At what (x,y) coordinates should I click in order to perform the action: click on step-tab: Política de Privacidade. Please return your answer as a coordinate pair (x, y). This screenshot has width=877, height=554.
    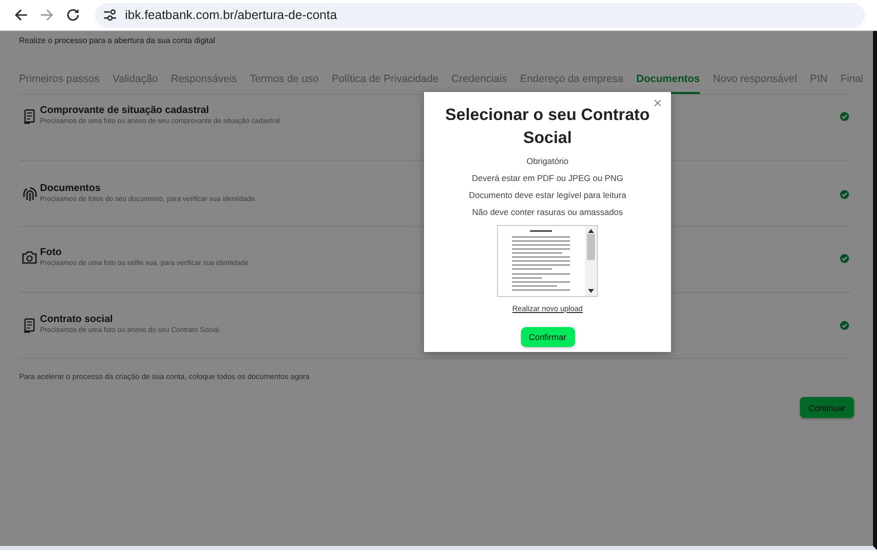
    Looking at the image, I should click on (385, 83).